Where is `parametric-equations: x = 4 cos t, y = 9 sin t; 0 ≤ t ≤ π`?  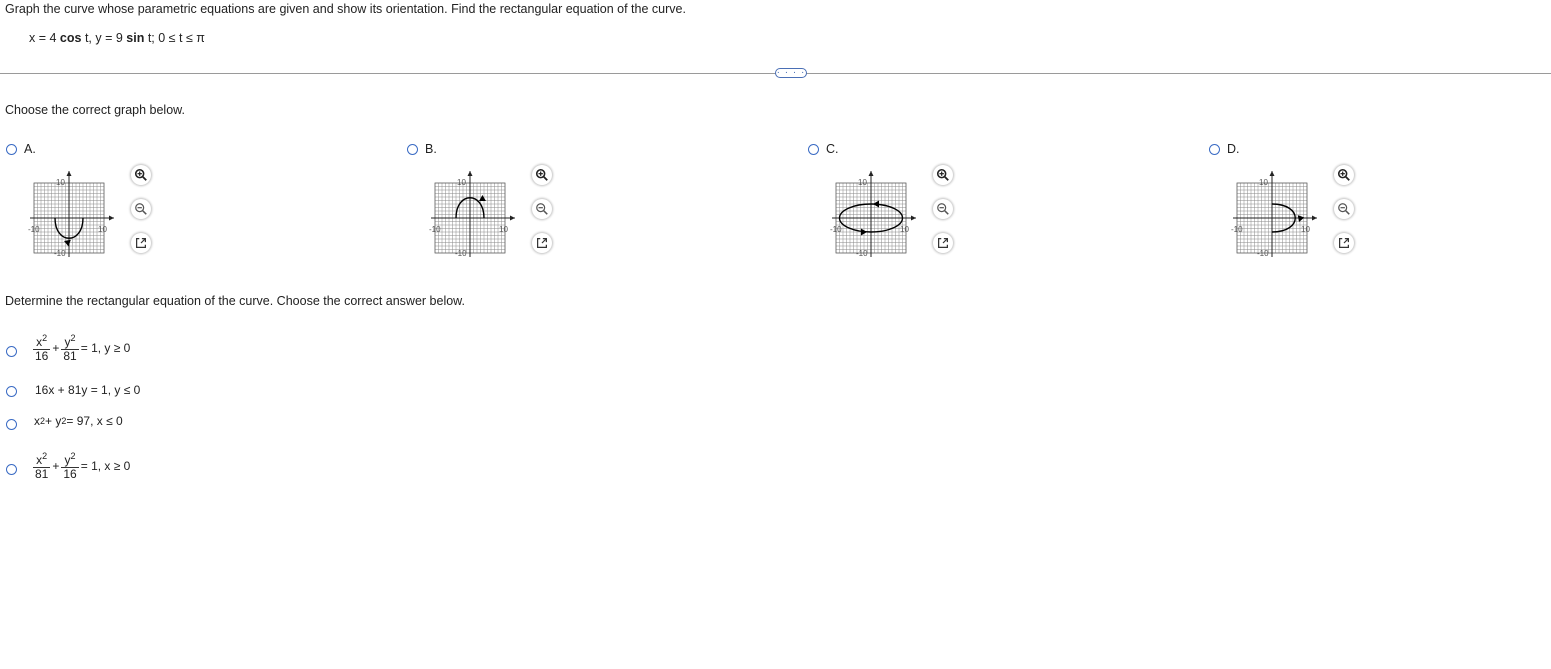
parametric-equations: x = 4 cos t, y = 9 sin t; 0 ≤ t ≤ π is located at coordinates (117, 38).